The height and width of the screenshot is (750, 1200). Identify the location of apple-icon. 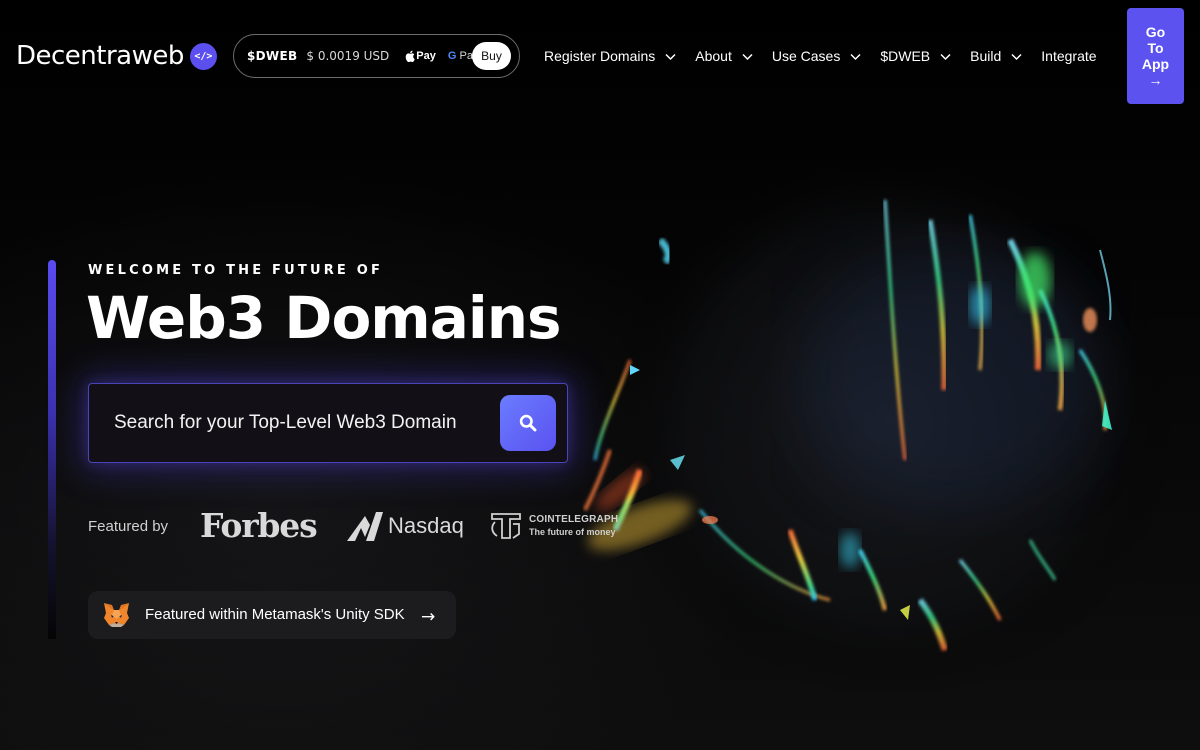
(410, 56).